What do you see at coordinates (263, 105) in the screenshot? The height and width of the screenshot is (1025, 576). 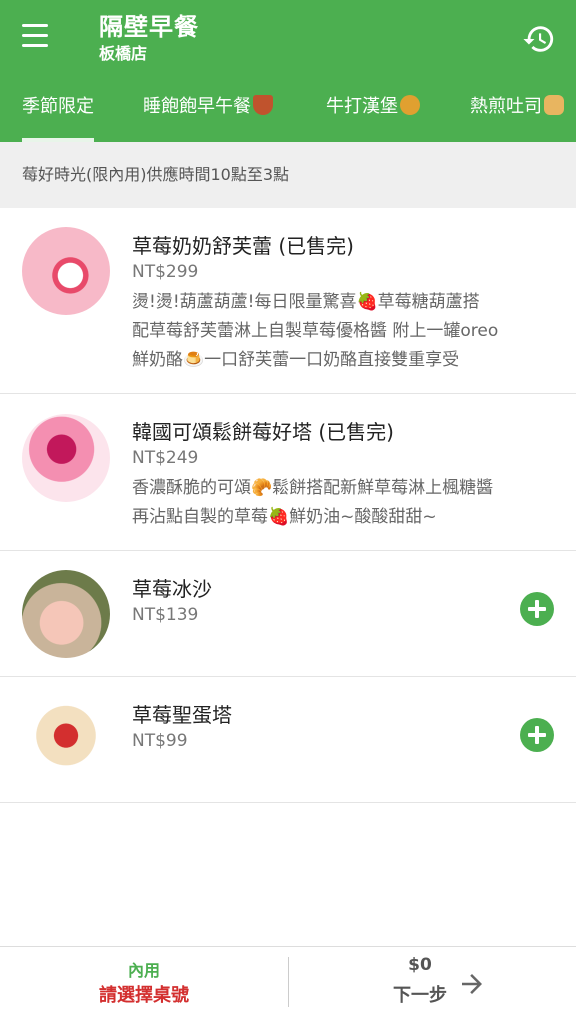 I see `heart-icon` at bounding box center [263, 105].